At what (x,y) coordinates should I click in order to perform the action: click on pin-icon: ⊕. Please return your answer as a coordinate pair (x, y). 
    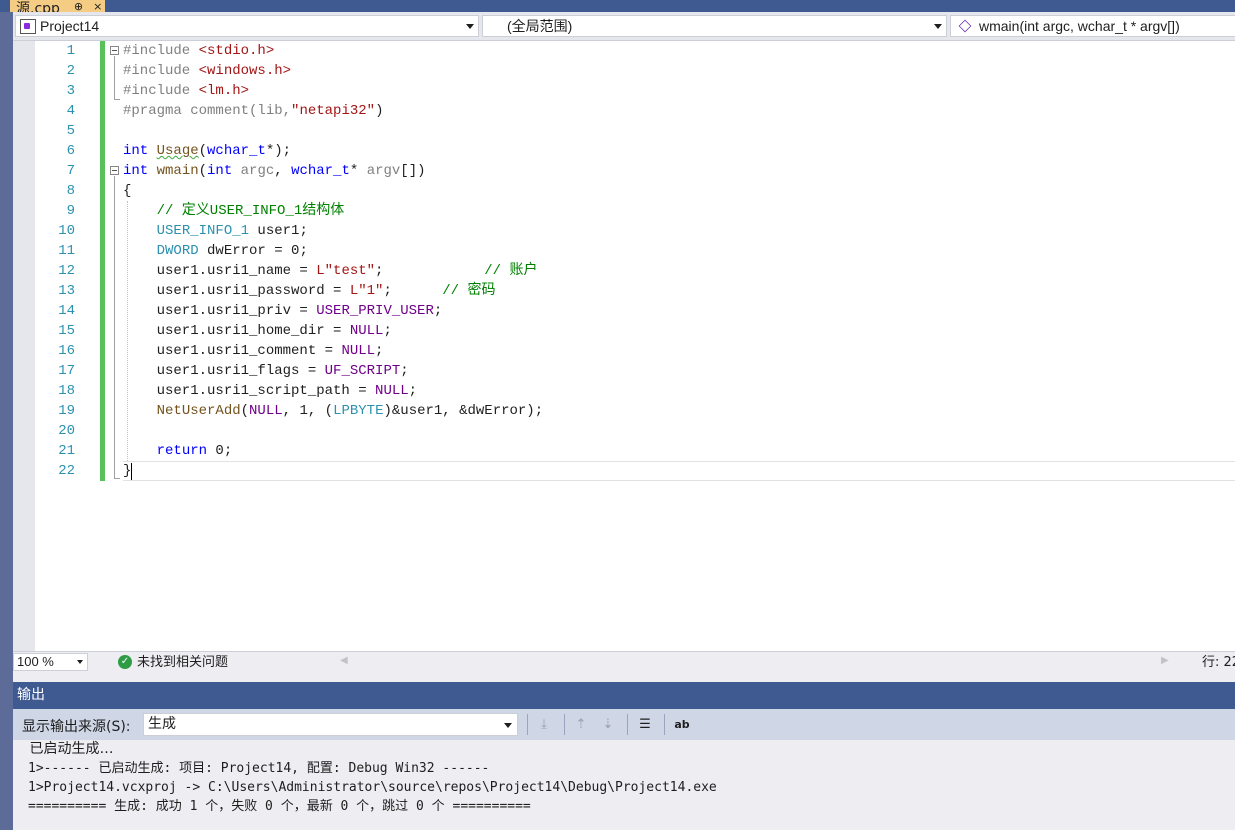
    Looking at the image, I should click on (78, 6).